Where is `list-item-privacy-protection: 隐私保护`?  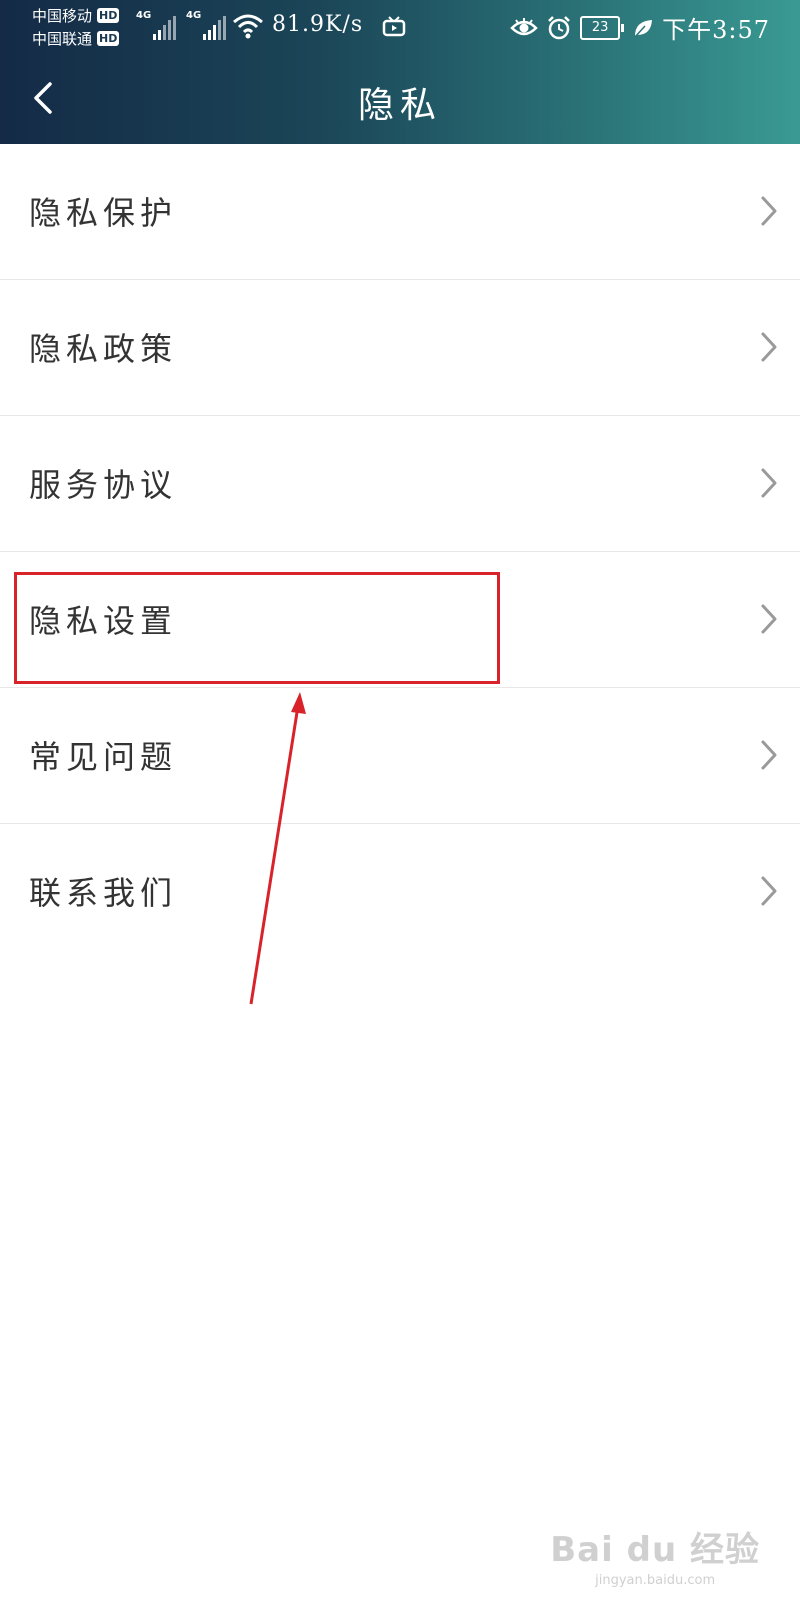 list-item-privacy-protection: 隐私保护 is located at coordinates (400, 212).